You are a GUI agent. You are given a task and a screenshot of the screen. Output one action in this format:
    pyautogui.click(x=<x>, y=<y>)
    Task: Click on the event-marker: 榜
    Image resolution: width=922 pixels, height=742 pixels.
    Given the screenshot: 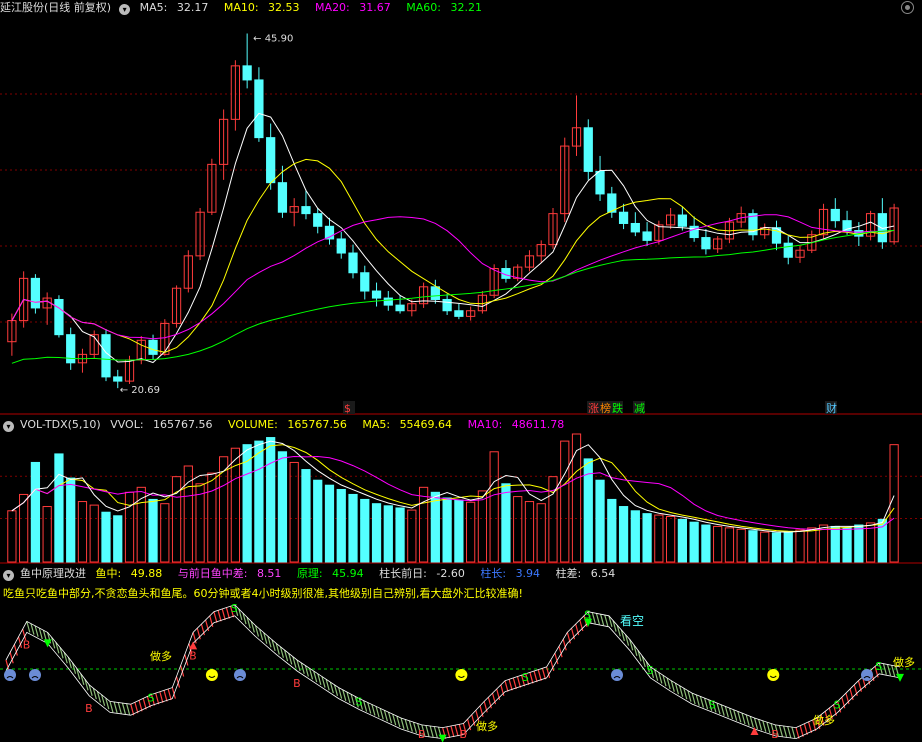 What is the action you would take?
    pyautogui.click(x=605, y=408)
    